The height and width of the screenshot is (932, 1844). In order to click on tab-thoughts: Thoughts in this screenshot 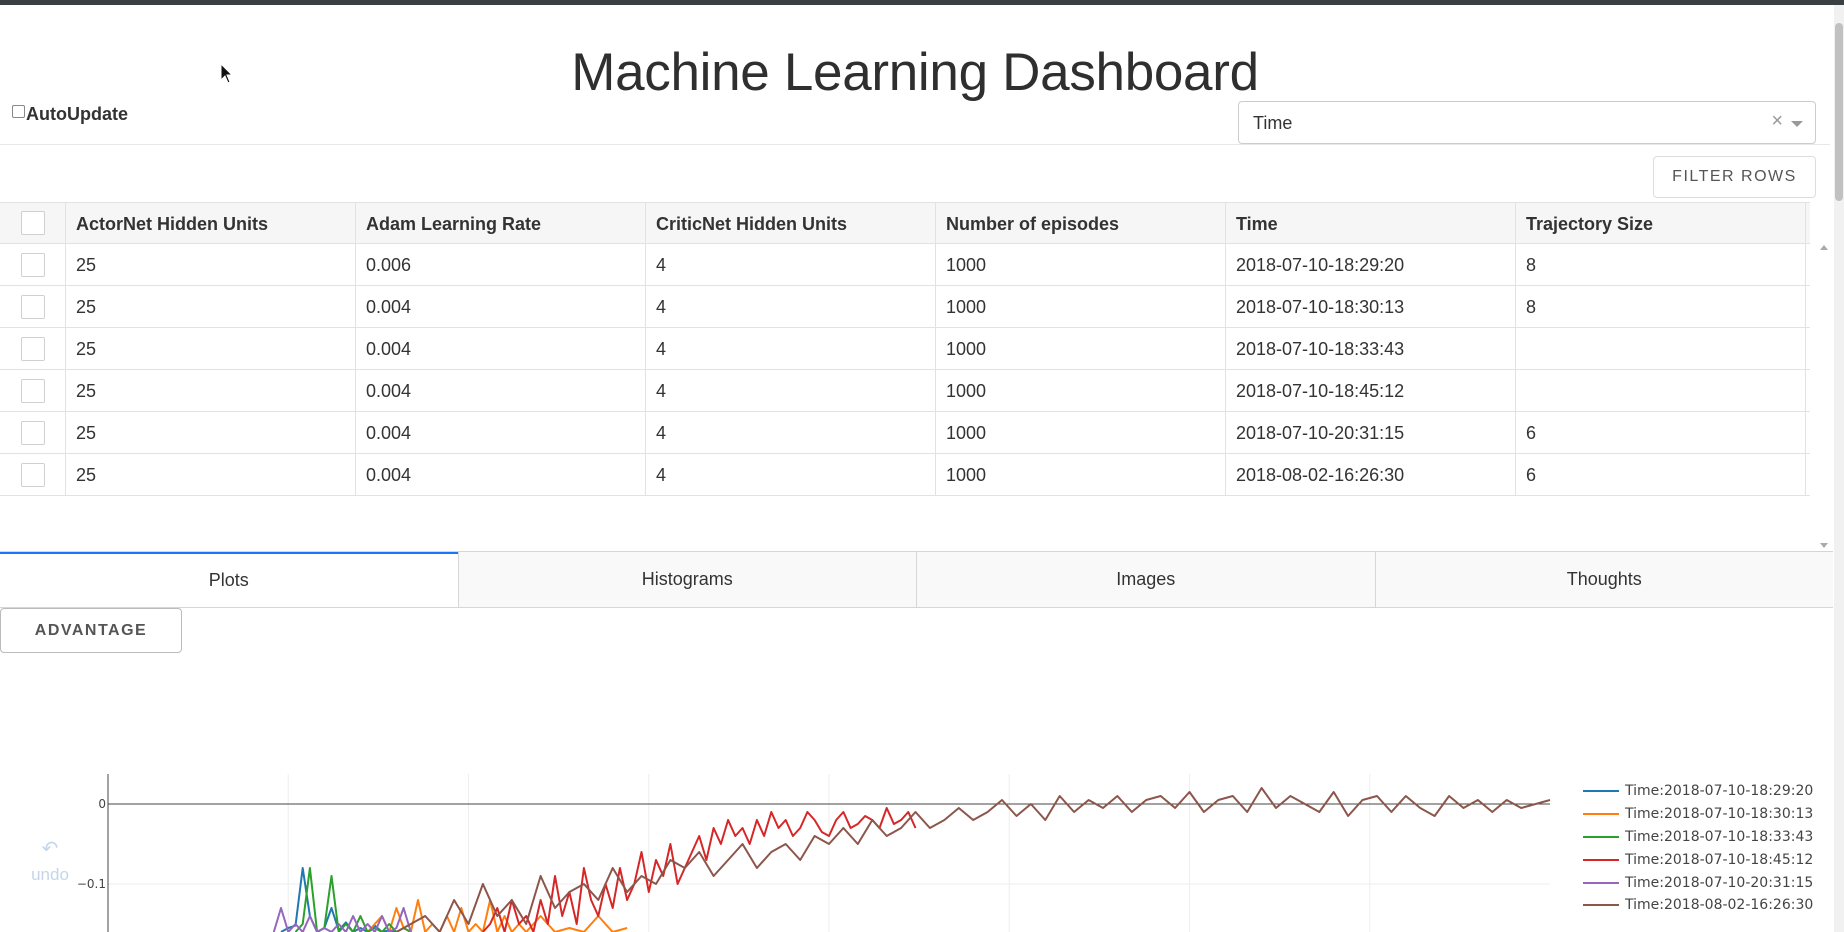, I will do `click(1603, 579)`.